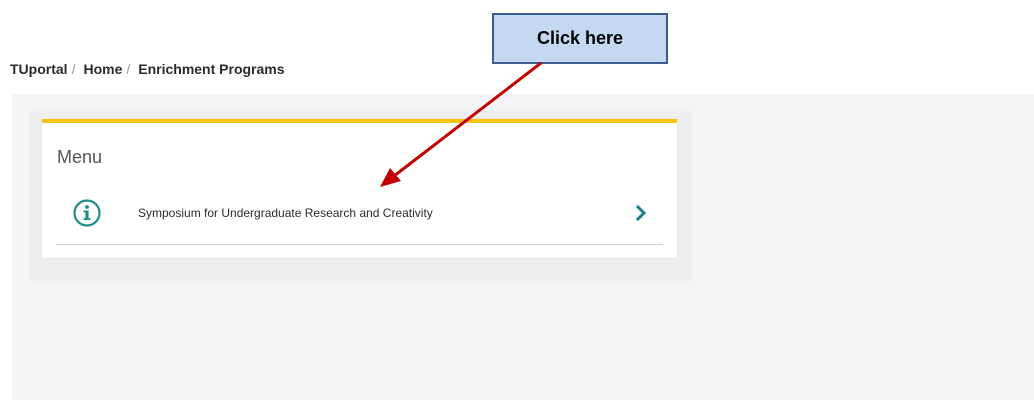 This screenshot has width=1034, height=400. Describe the element at coordinates (39, 69) in the screenshot. I see `breadcrumb-item-tuportal: TUportal` at that location.